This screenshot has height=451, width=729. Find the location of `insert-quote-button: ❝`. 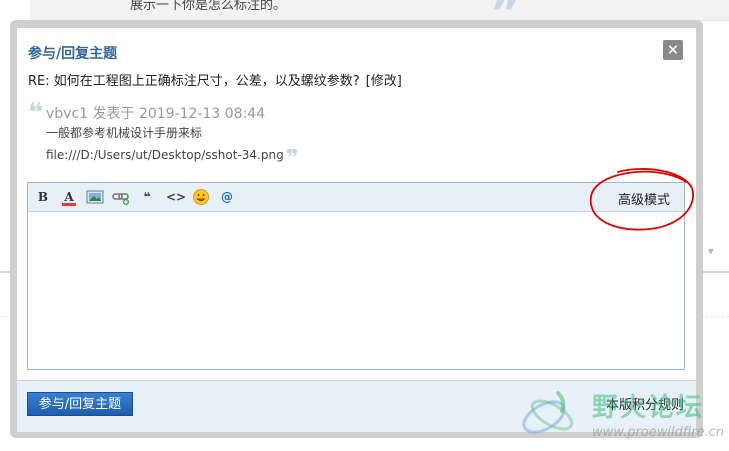

insert-quote-button: ❝ is located at coordinates (147, 197).